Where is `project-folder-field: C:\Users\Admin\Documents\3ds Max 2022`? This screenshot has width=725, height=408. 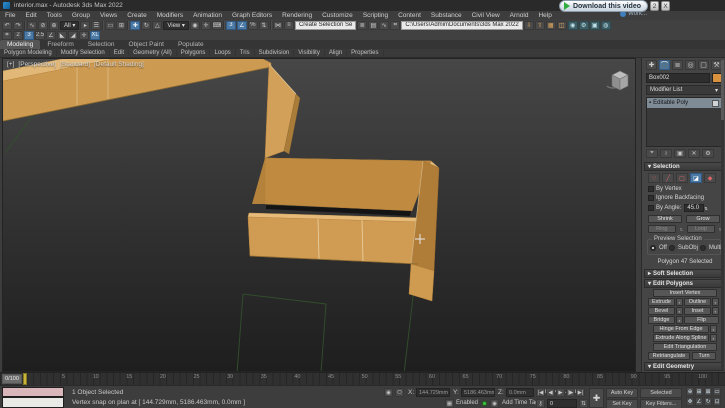
project-folder-field: C:\Users\Admin\Documents\3ds Max 2022 is located at coordinates (462, 25).